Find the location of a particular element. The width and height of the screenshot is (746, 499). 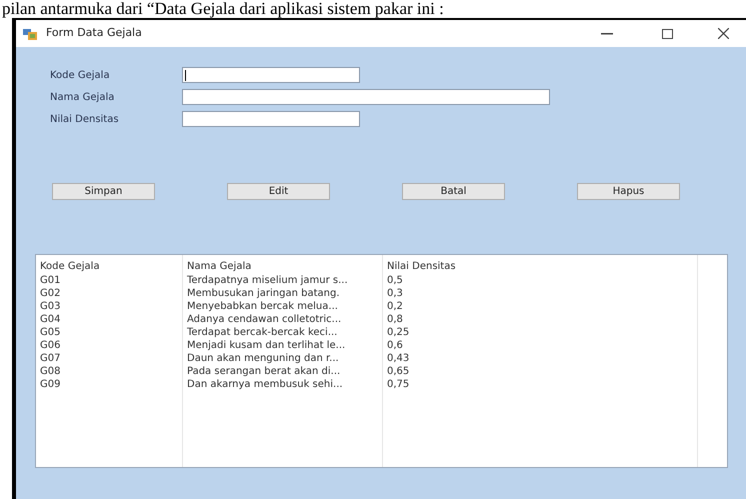

close-icon is located at coordinates (723, 33).